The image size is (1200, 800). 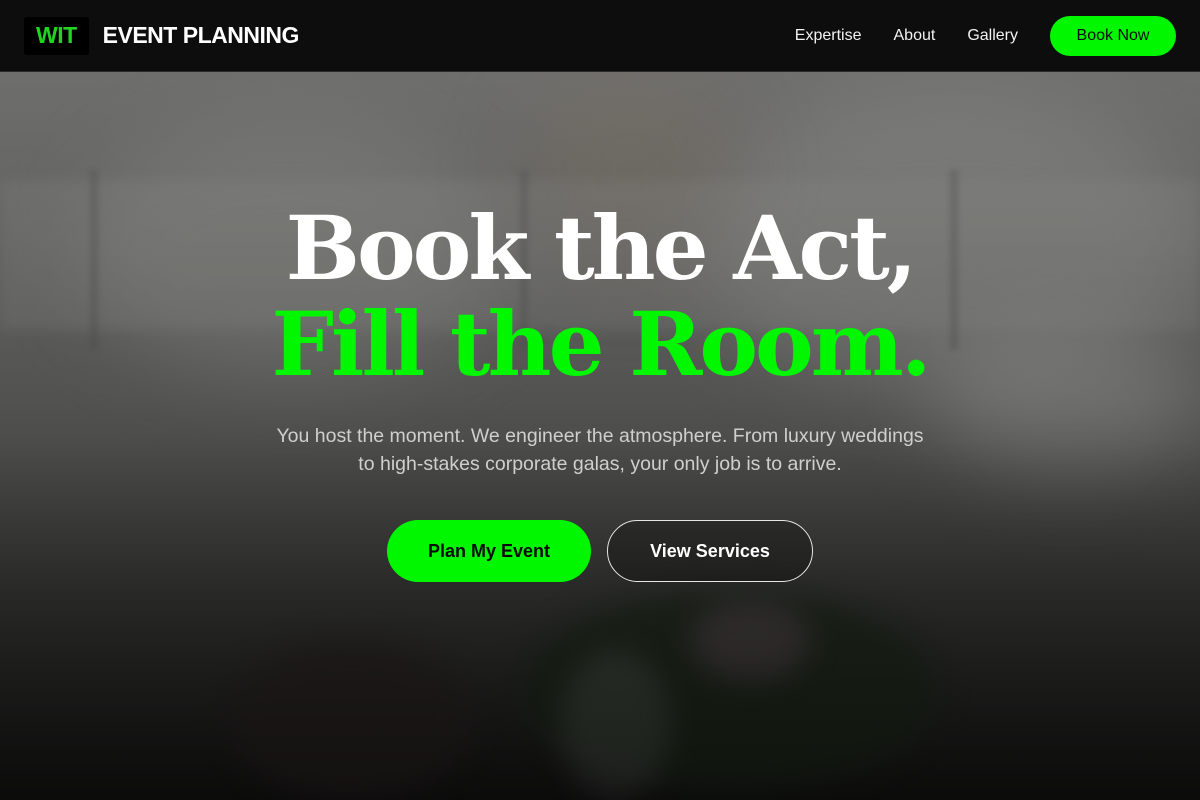 What do you see at coordinates (828, 36) in the screenshot?
I see `nav-link-expertise: Expertise` at bounding box center [828, 36].